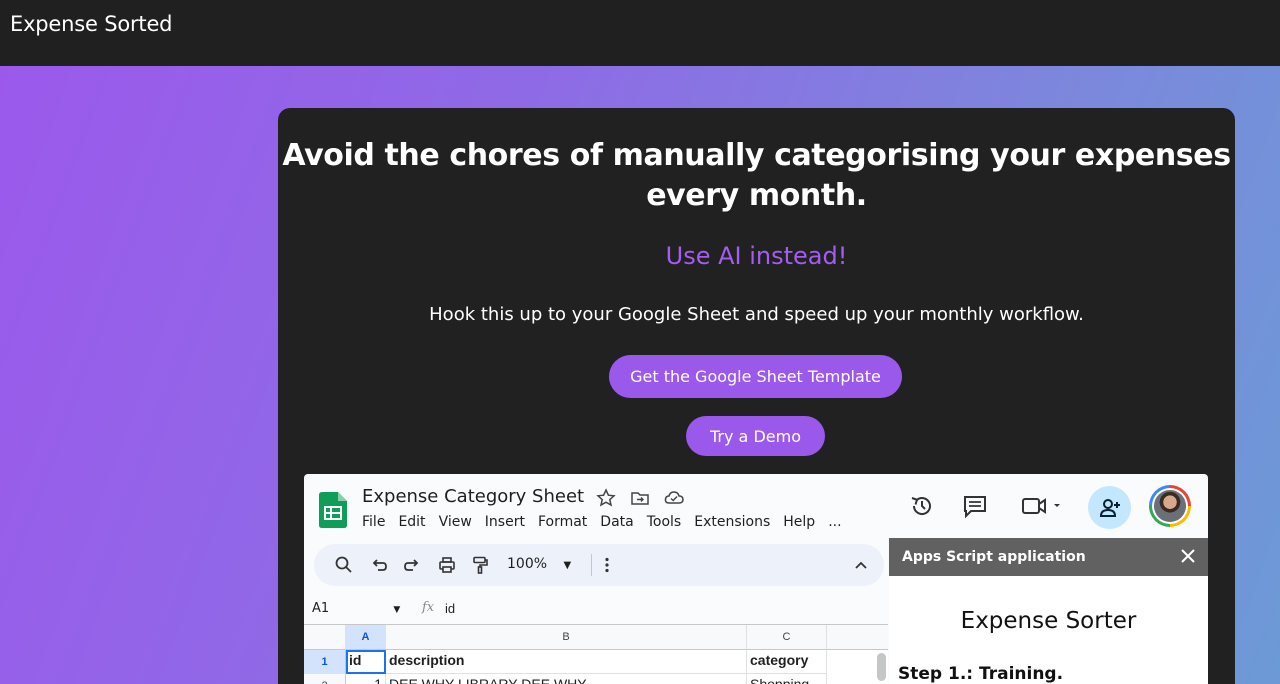 The height and width of the screenshot is (684, 1280). I want to click on redo-icon, so click(412, 565).